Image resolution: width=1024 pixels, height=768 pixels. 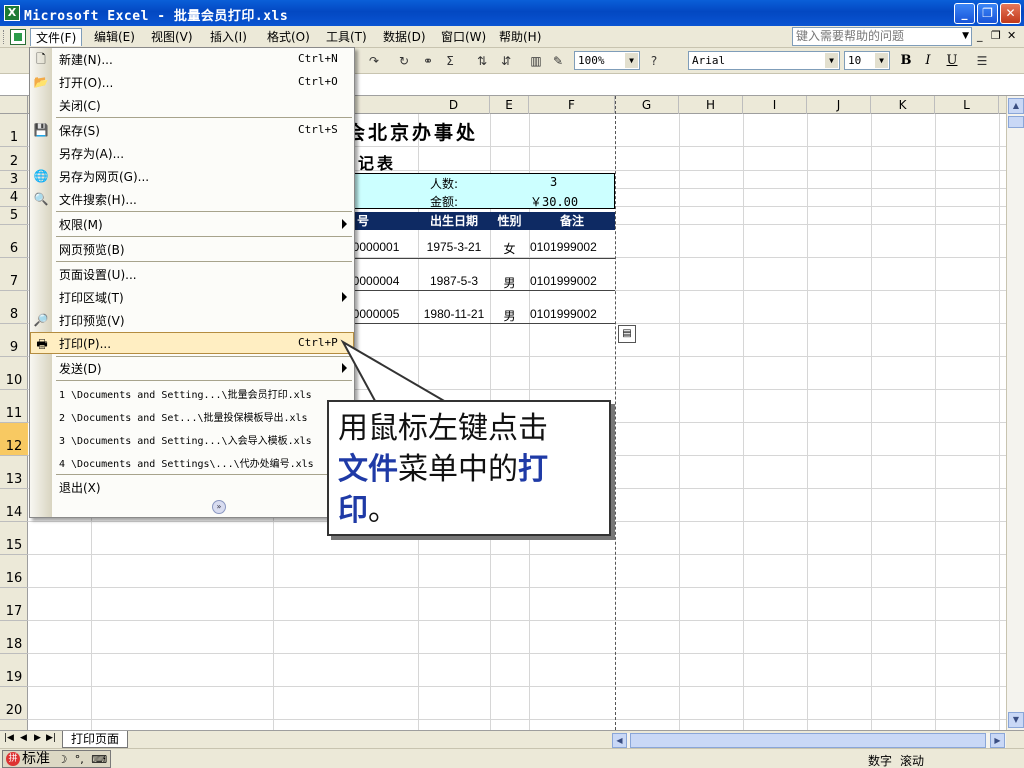 I want to click on row-header-16: 16, so click(x=14, y=571).